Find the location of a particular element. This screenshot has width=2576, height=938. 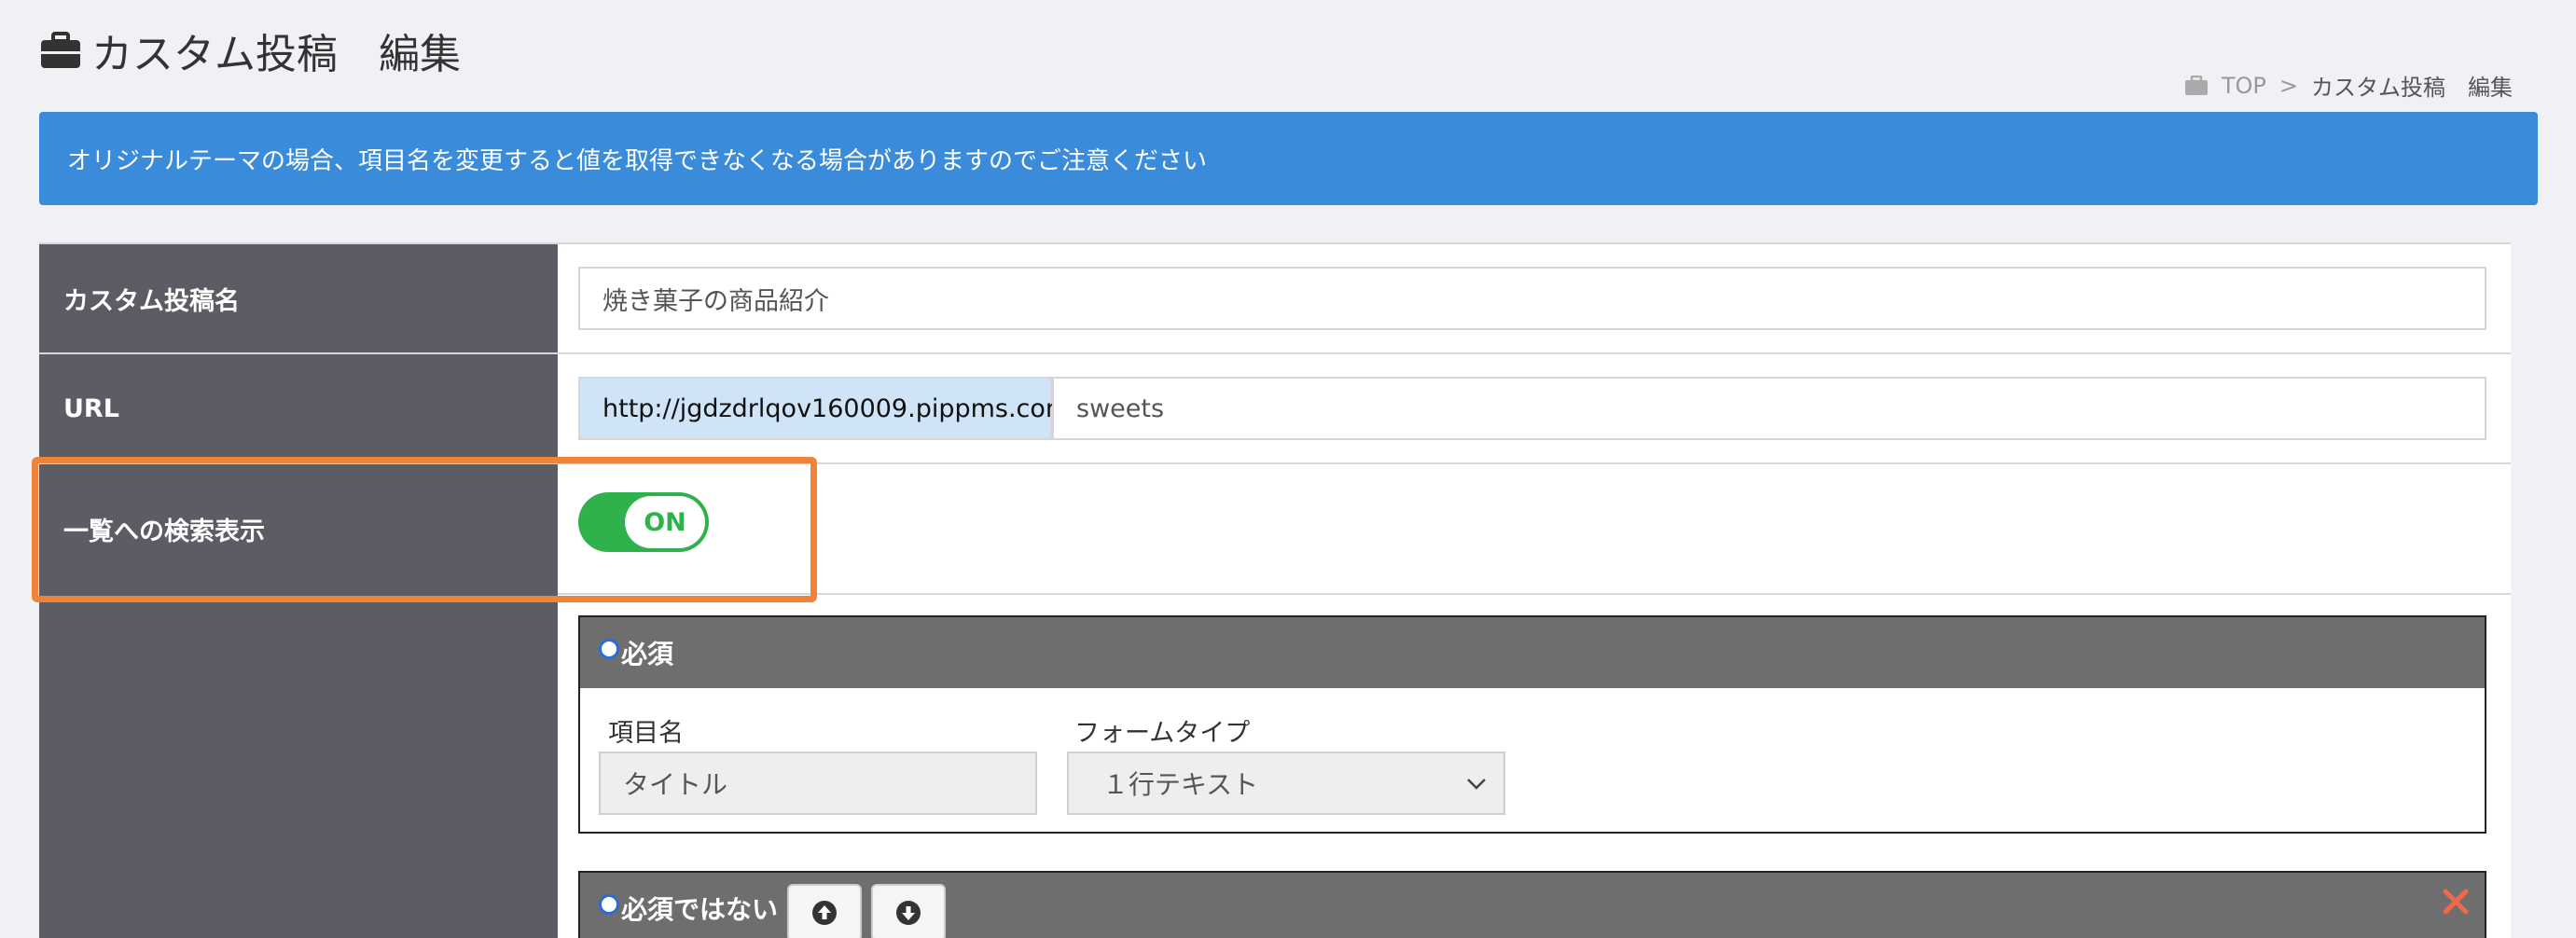

search-display-label: 一覧への検索表示 is located at coordinates (298, 528).